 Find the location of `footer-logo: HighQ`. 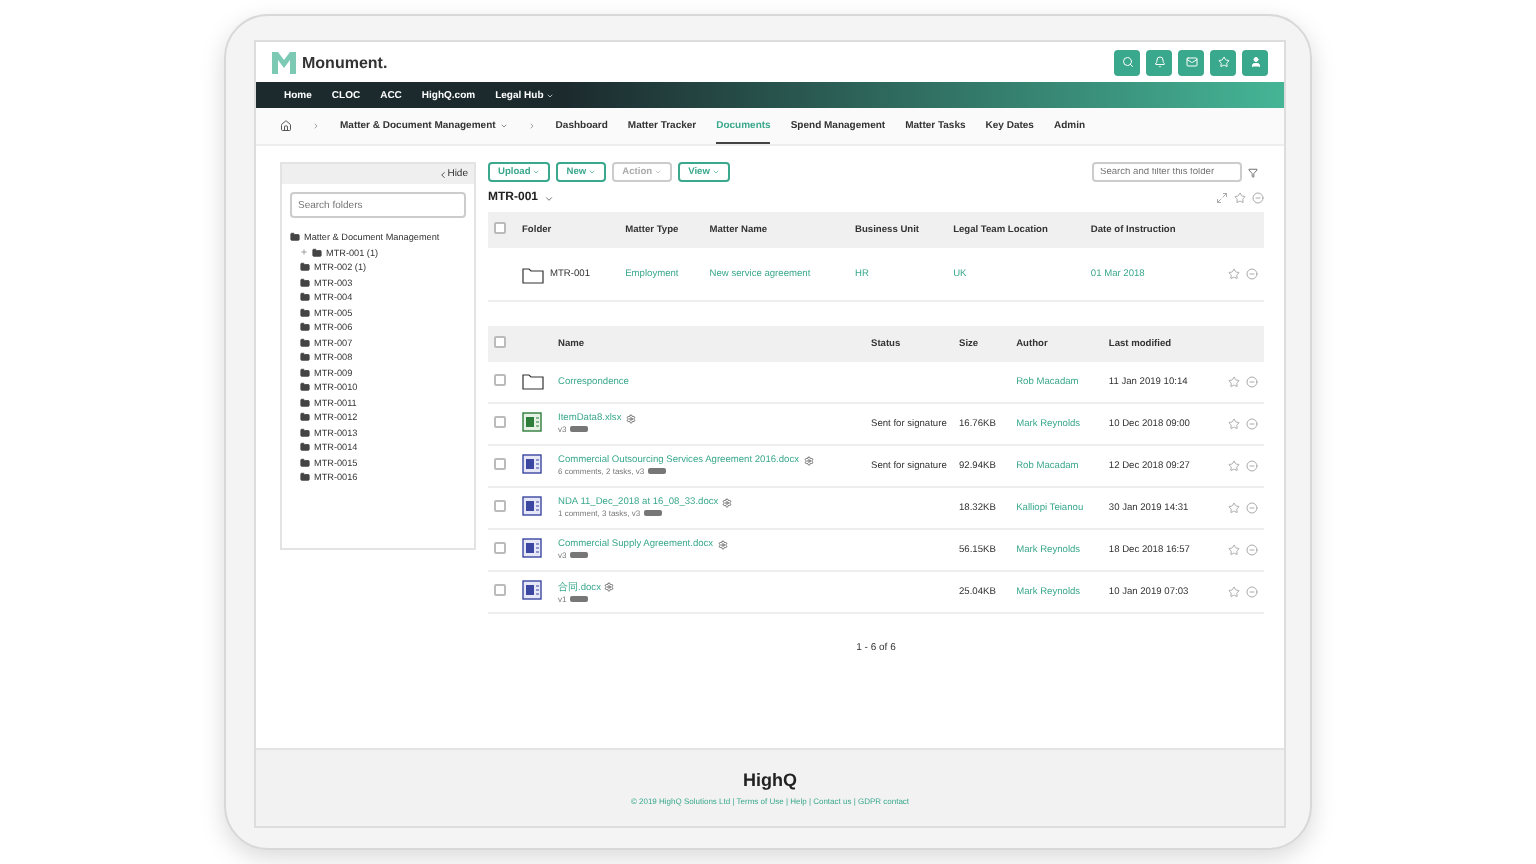

footer-logo: HighQ is located at coordinates (770, 780).